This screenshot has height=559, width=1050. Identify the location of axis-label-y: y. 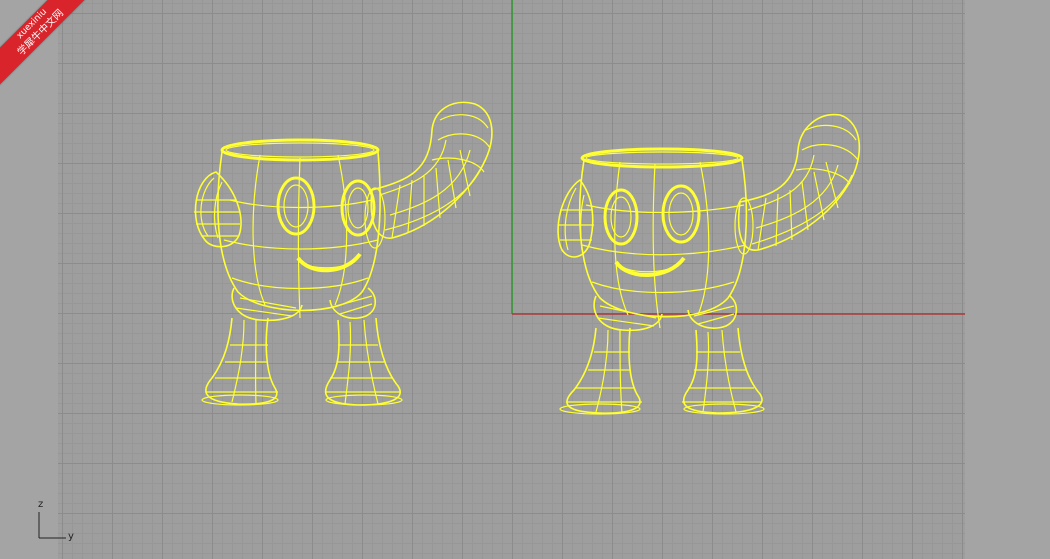
(71, 536).